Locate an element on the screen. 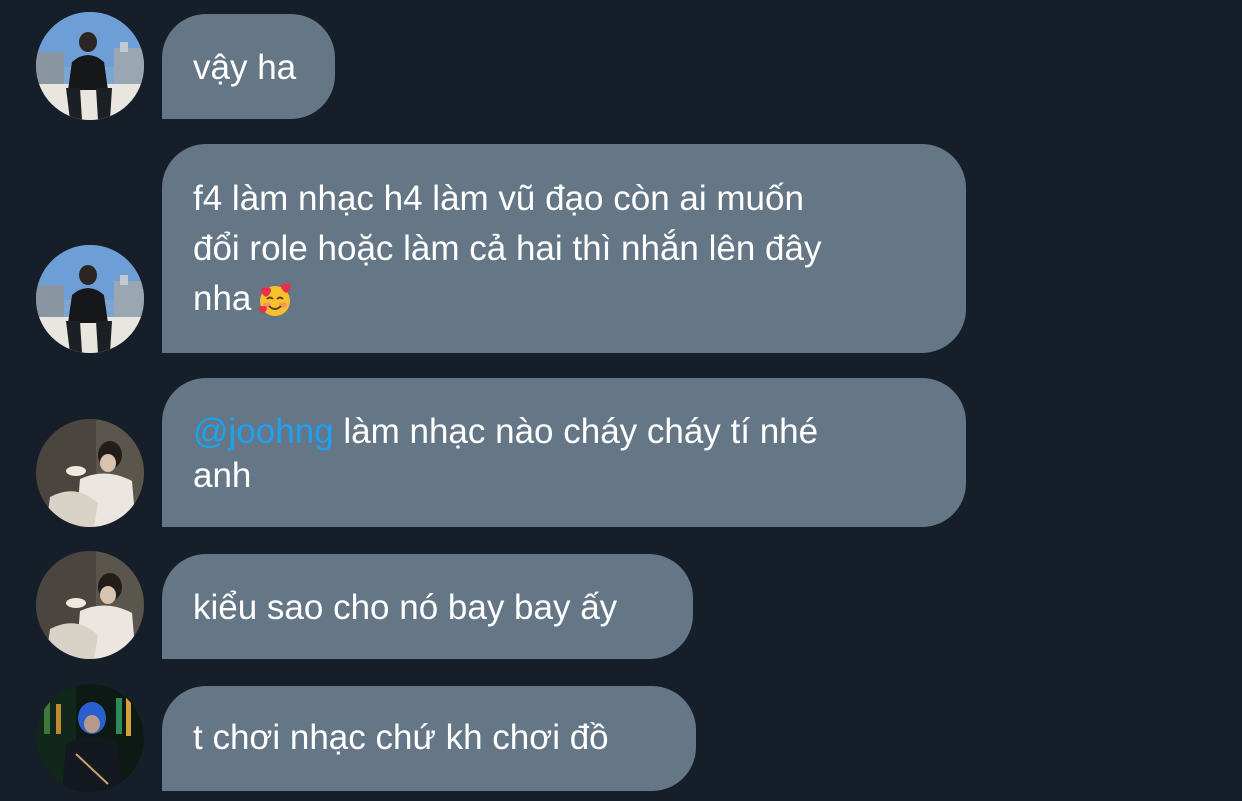  message-text-line: nha is located at coordinates (563, 303).